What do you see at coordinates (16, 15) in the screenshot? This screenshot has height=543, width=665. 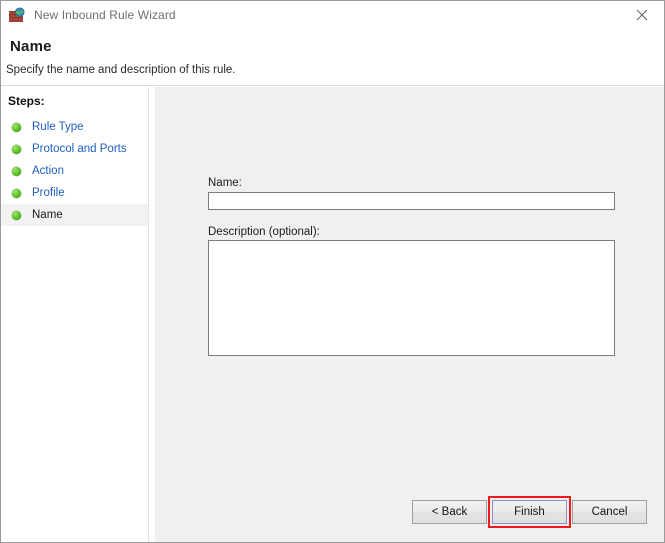 I see `firewall-globe-icon` at bounding box center [16, 15].